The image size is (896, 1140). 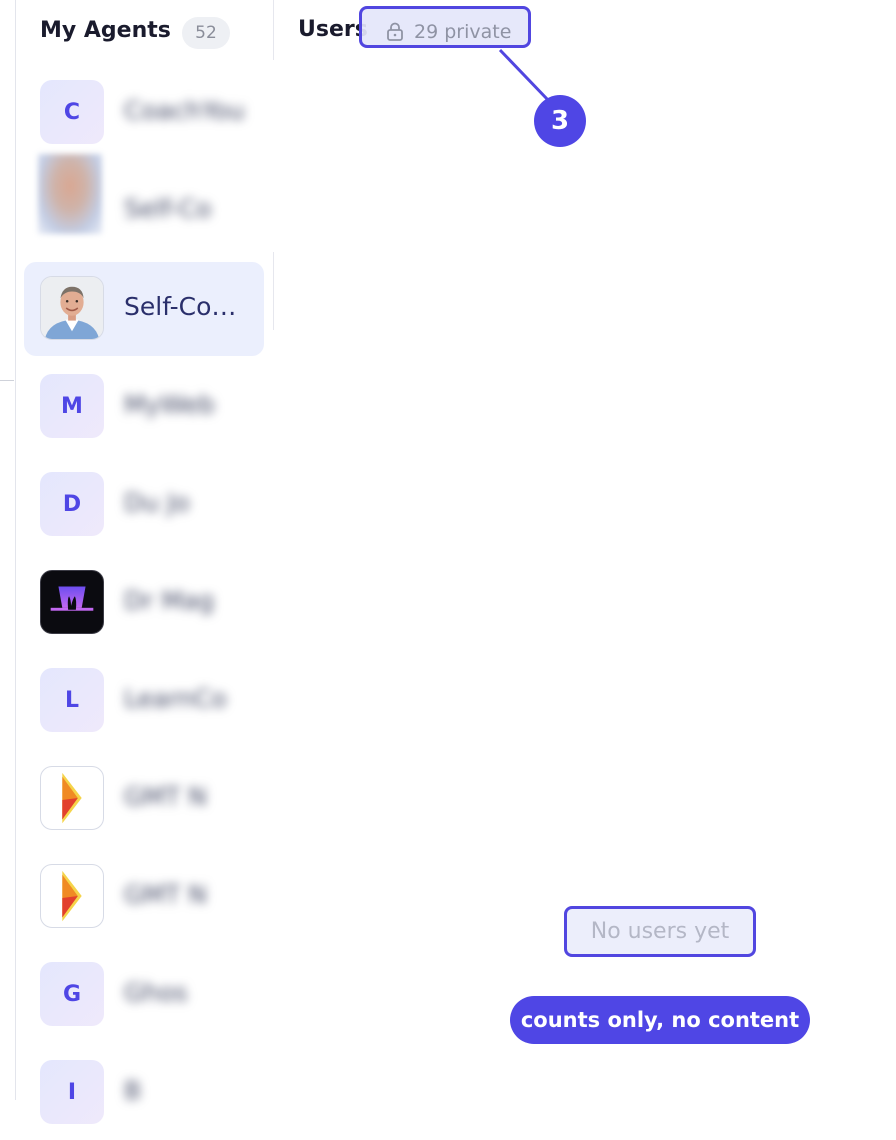 What do you see at coordinates (7, 380) in the screenshot?
I see `left-panel-tick` at bounding box center [7, 380].